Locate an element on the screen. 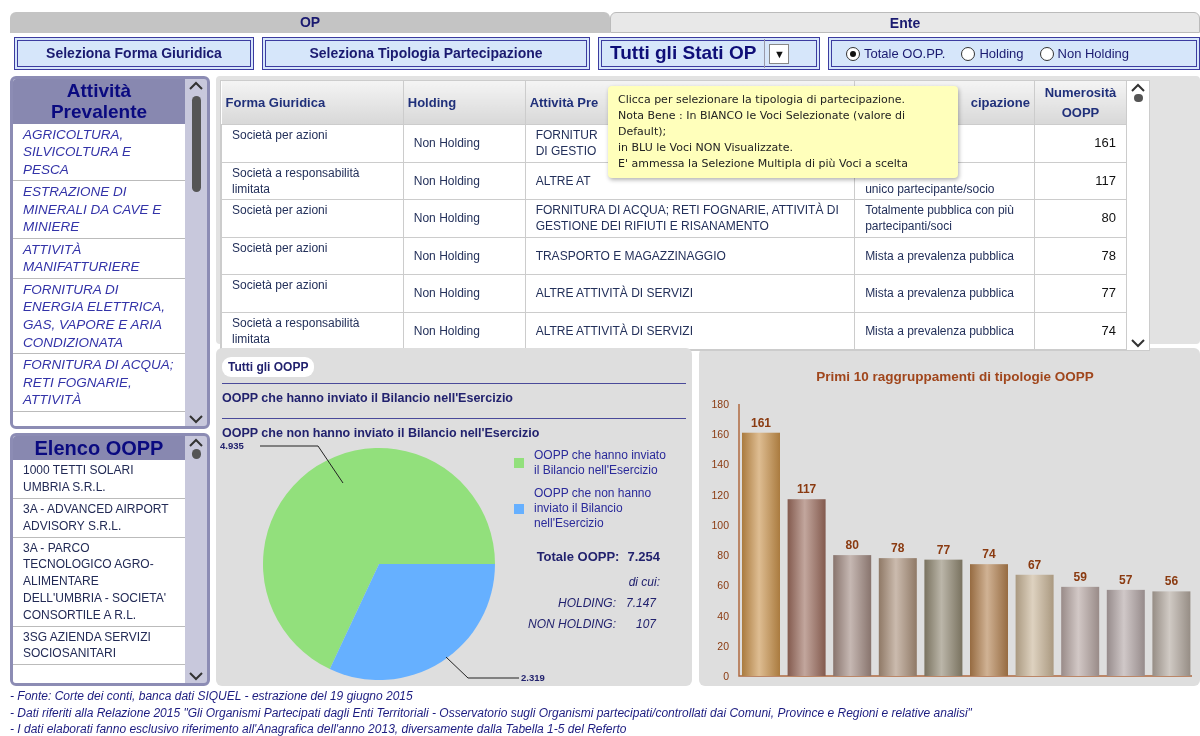 This screenshot has width=1200, height=736. data-label: 59 is located at coordinates (1080, 576).